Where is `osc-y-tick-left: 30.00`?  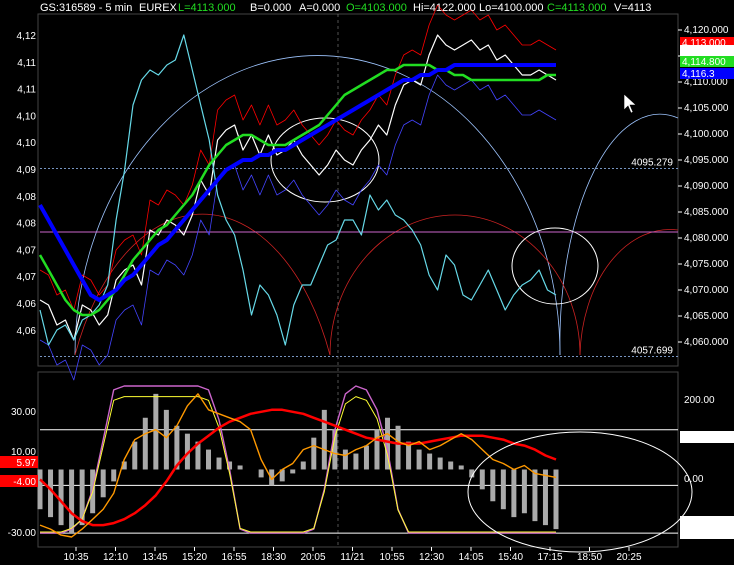 osc-y-tick-left: 30.00 is located at coordinates (23, 412).